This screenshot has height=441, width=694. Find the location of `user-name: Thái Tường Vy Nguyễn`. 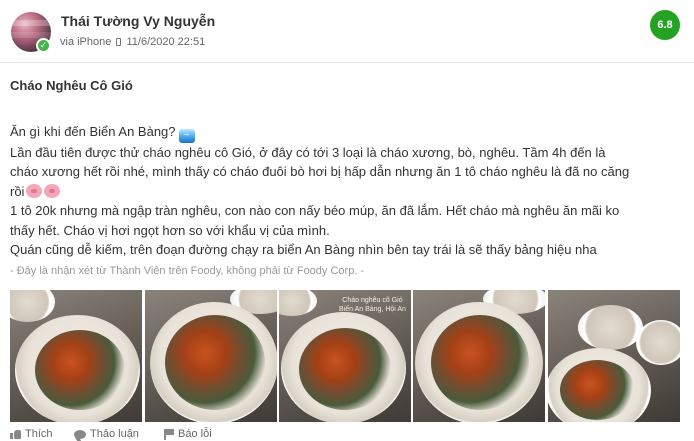

user-name: Thái Tường Vy Nguyễn is located at coordinates (138, 21).